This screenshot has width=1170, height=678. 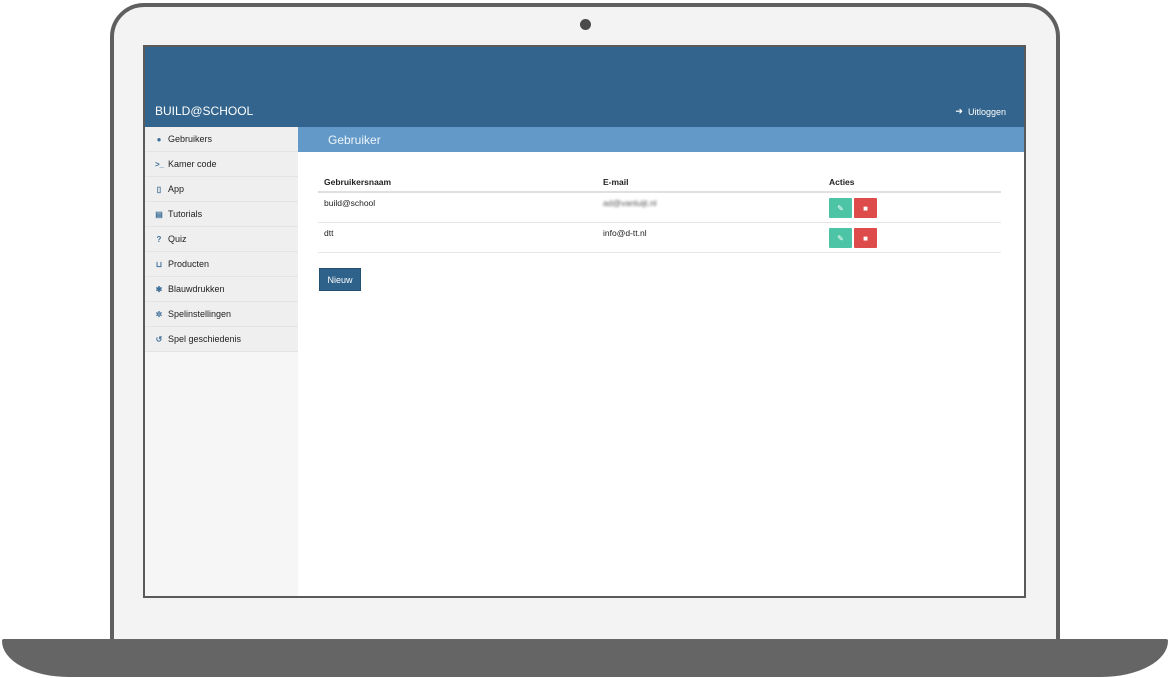 I want to click on sidebar-item-label: Tutorials, so click(x=185, y=214).